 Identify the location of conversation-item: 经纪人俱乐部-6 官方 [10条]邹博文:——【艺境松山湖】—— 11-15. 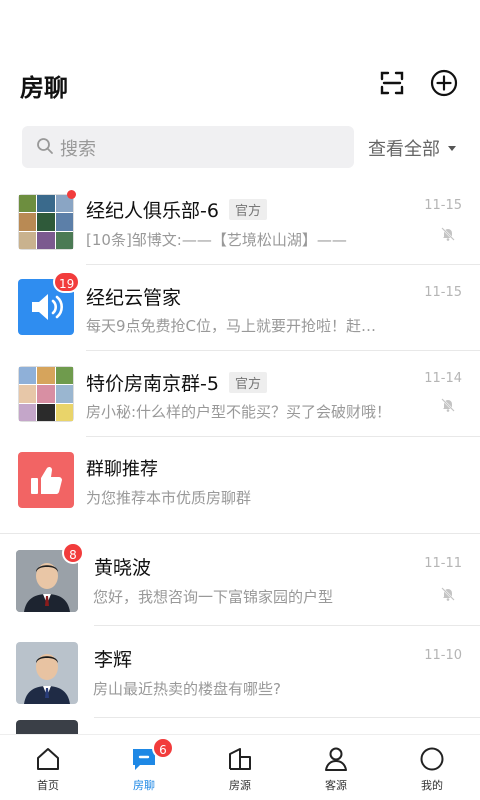
(240, 221).